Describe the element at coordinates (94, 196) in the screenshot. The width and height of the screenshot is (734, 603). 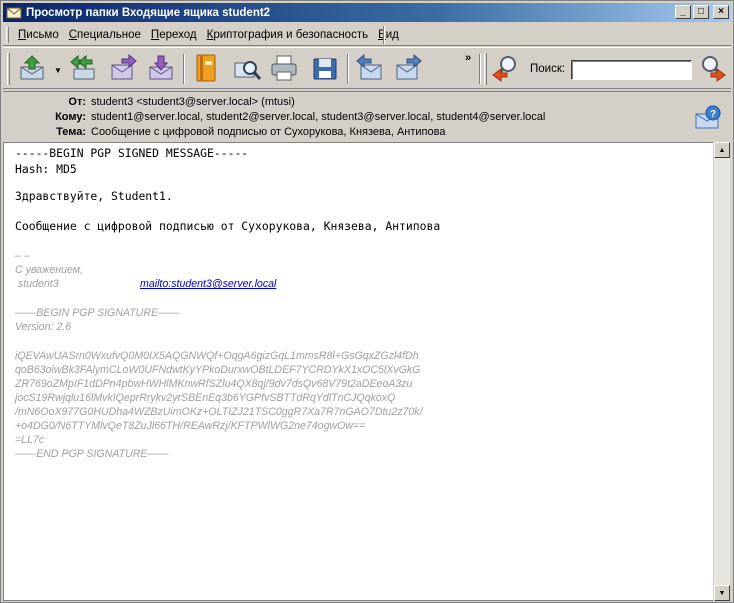
I see `greeting-line: Здравствуйте, Student1.` at that location.